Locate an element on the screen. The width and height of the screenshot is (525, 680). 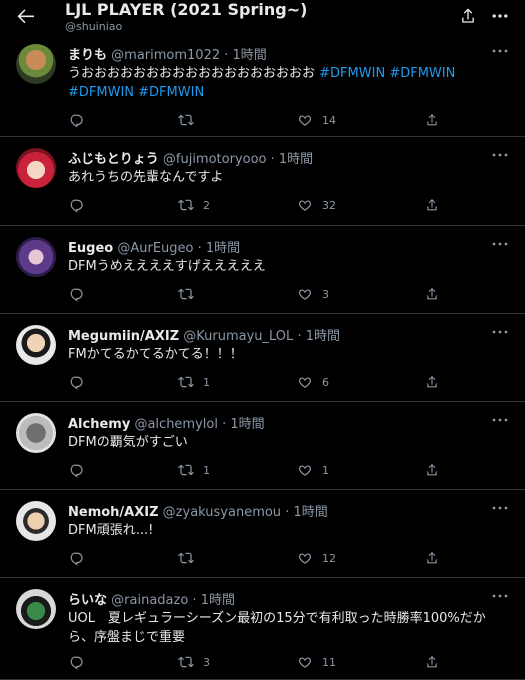
tweet-header: ふじもとりょう @fujimotoryooo · 1時間 is located at coordinates (191, 159).